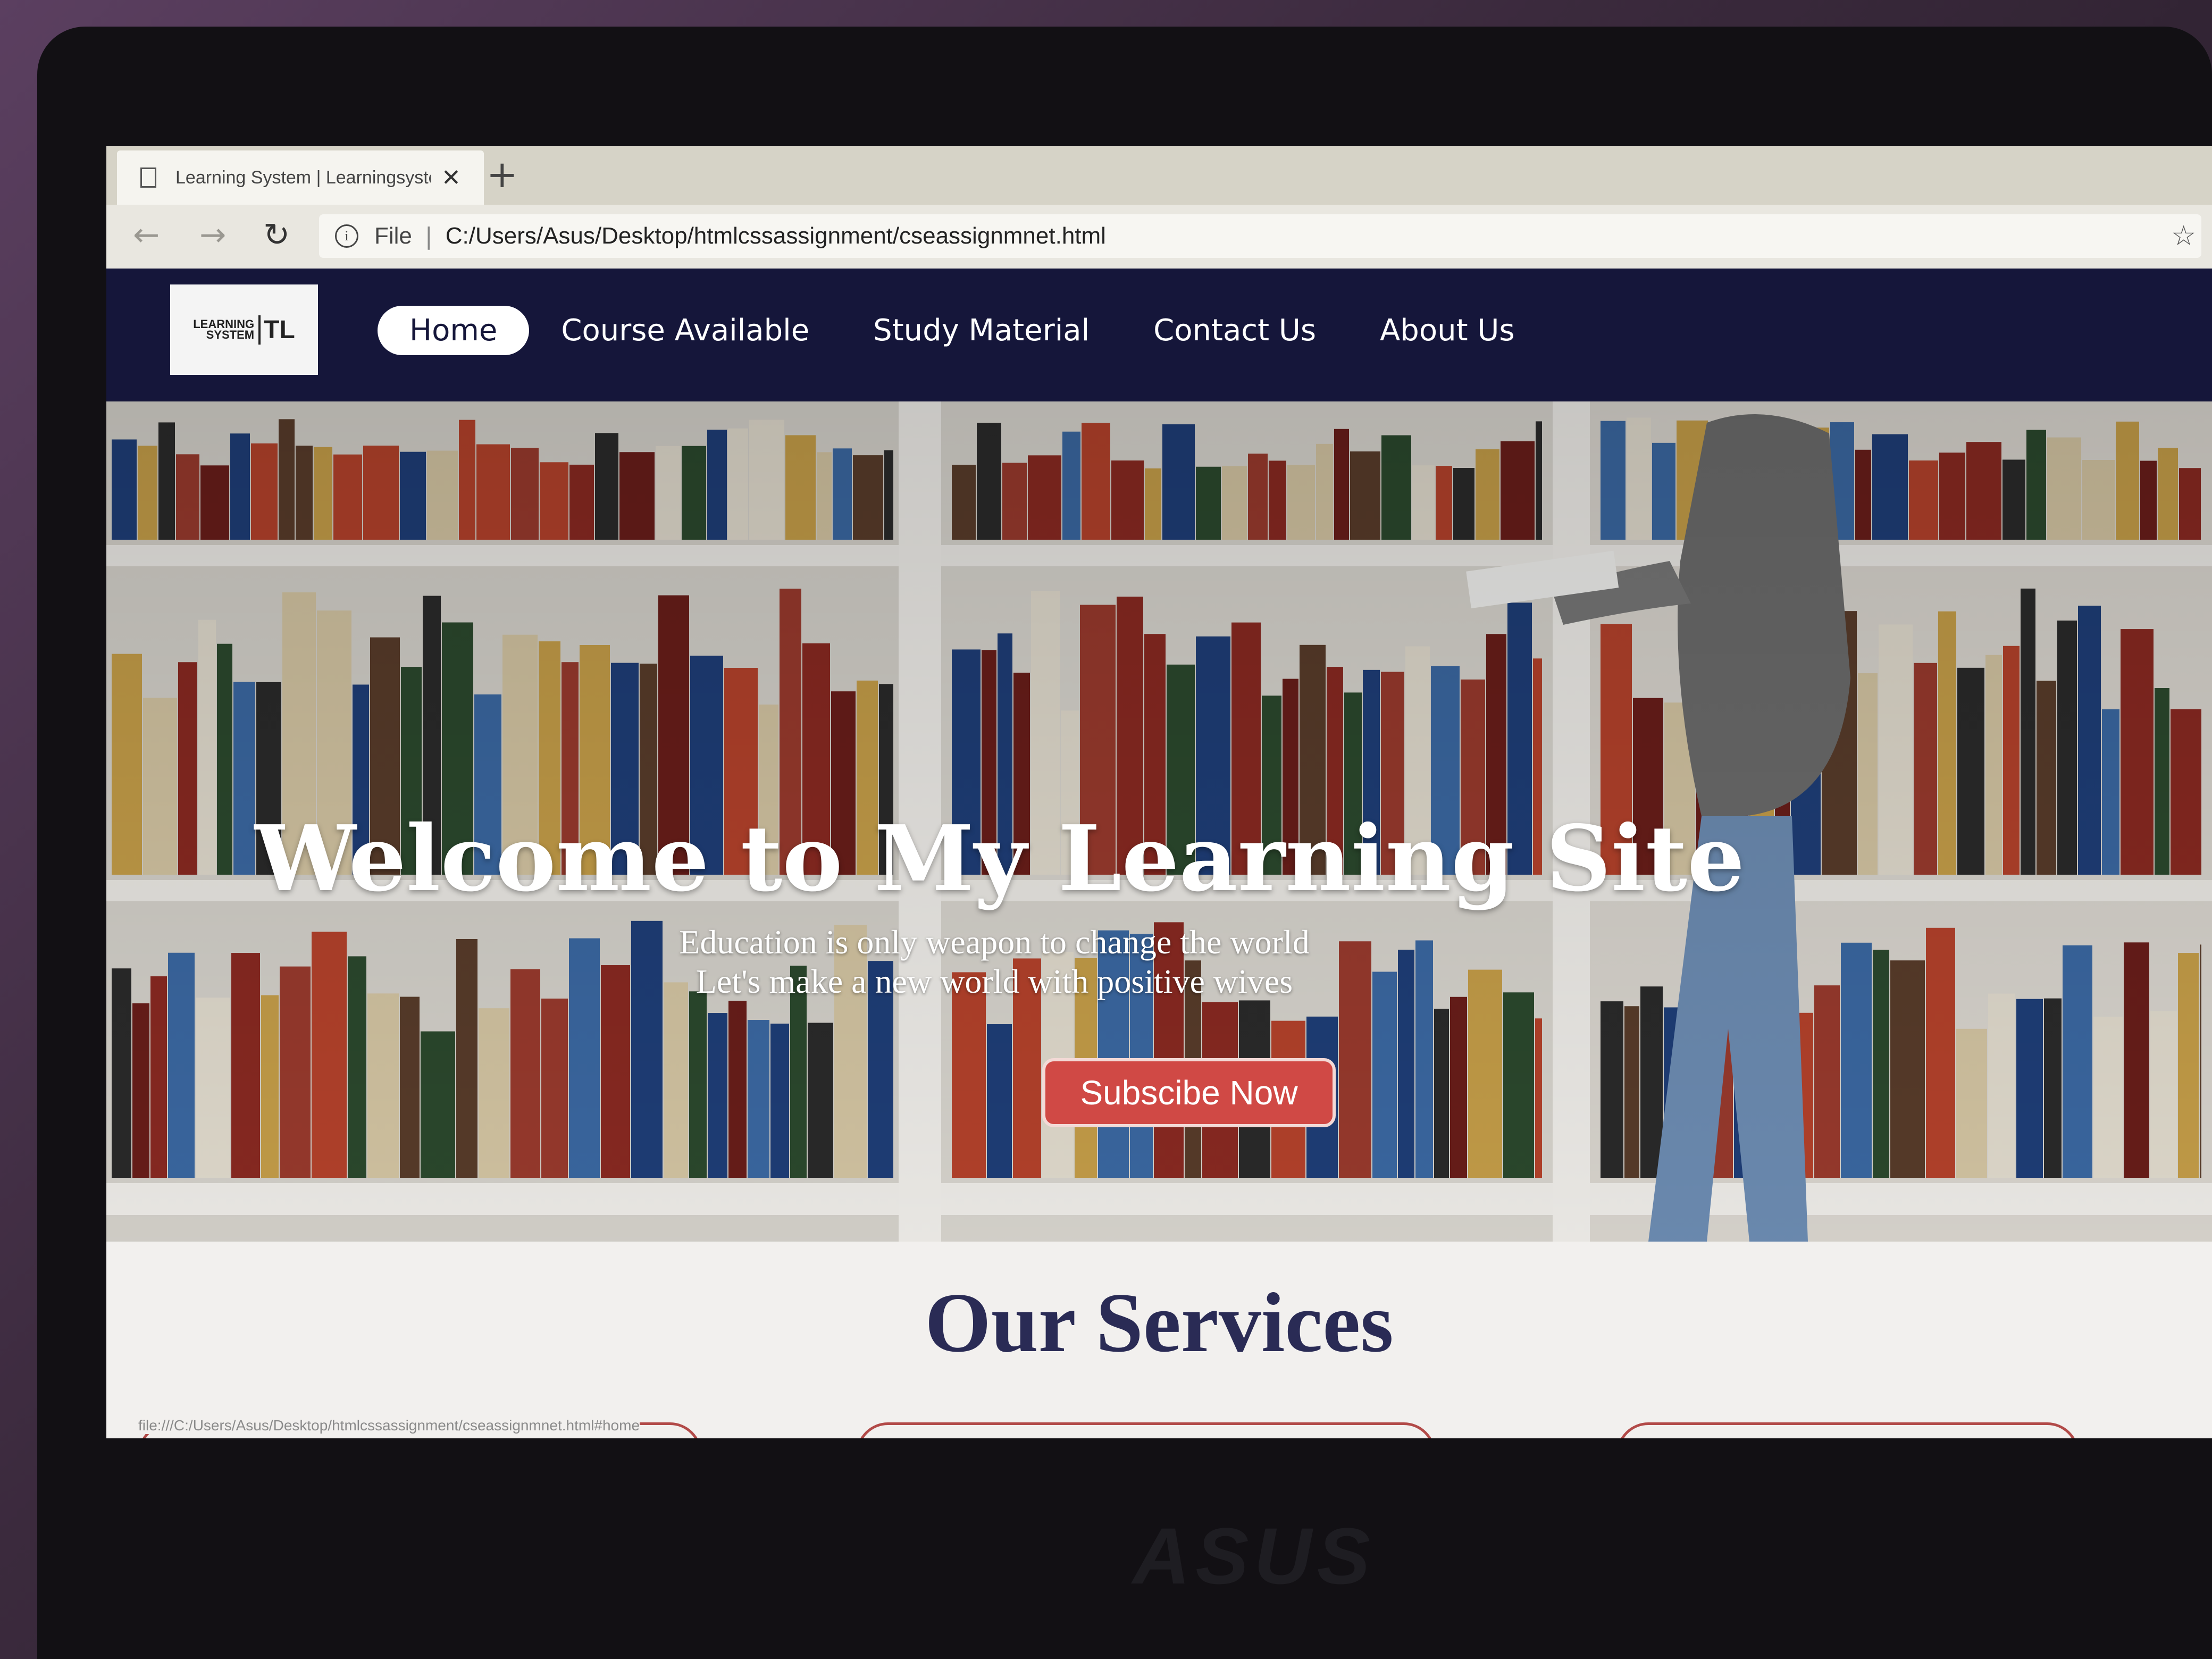 This screenshot has width=2212, height=1659. What do you see at coordinates (393, 236) in the screenshot?
I see `address-scheme: File` at bounding box center [393, 236].